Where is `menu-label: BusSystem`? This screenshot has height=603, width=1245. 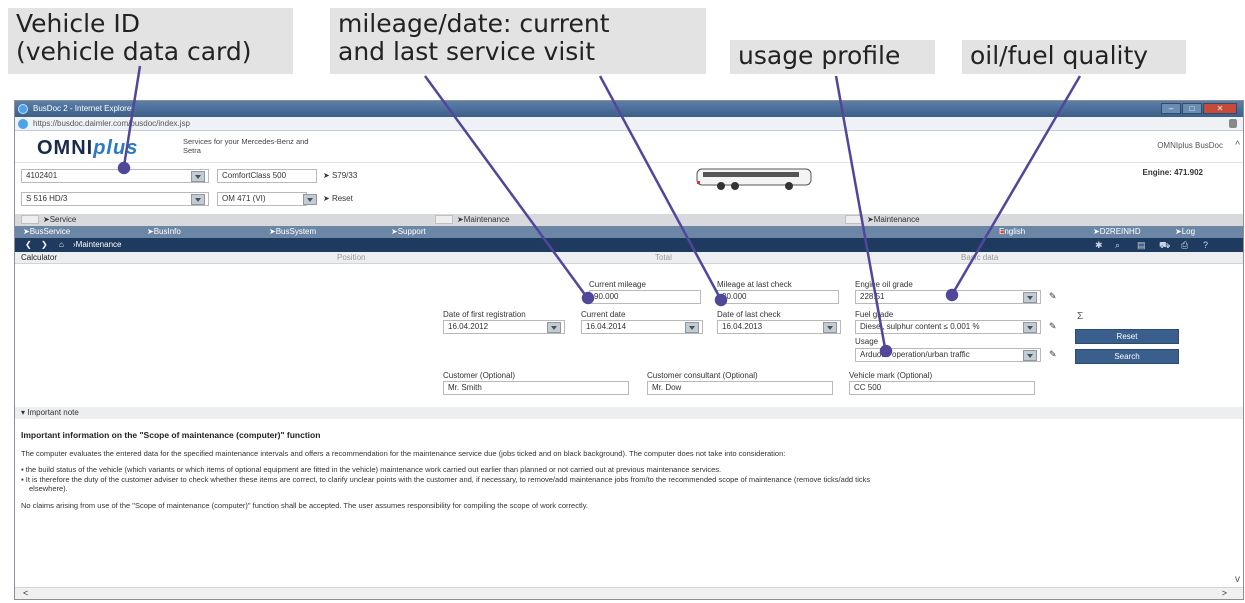
menu-label: BusSystem is located at coordinates (296, 231).